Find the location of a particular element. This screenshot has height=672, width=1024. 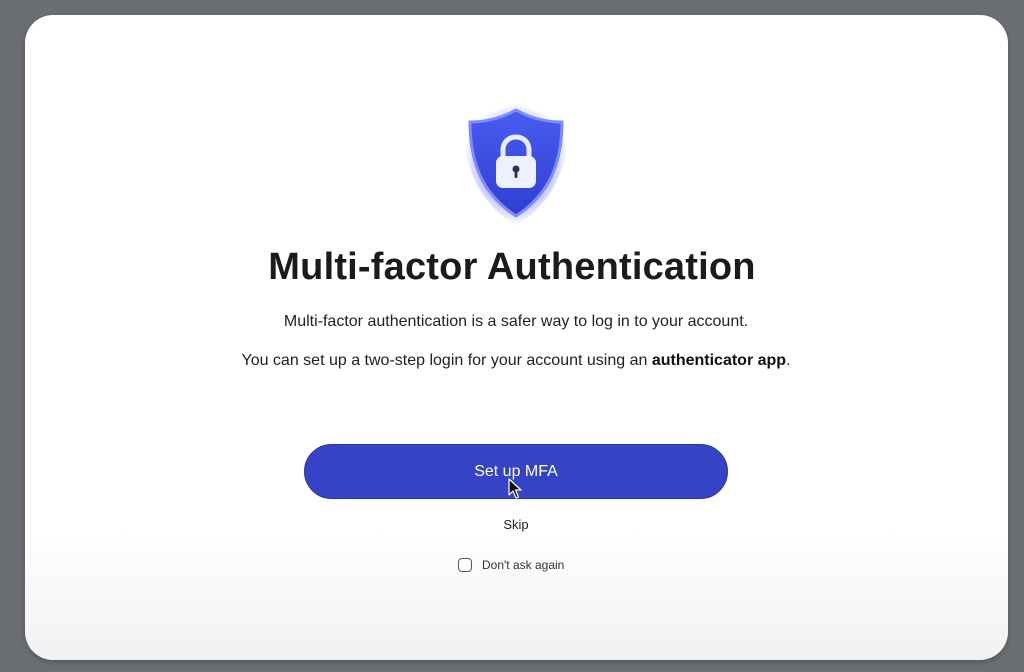

dont-ask-again-checkbox is located at coordinates (465, 565).